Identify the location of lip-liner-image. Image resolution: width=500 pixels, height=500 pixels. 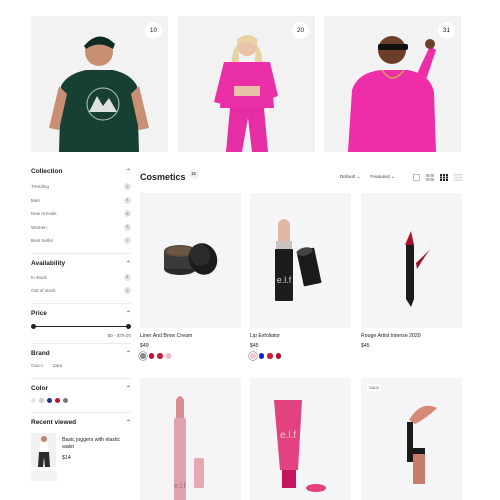
(411, 260).